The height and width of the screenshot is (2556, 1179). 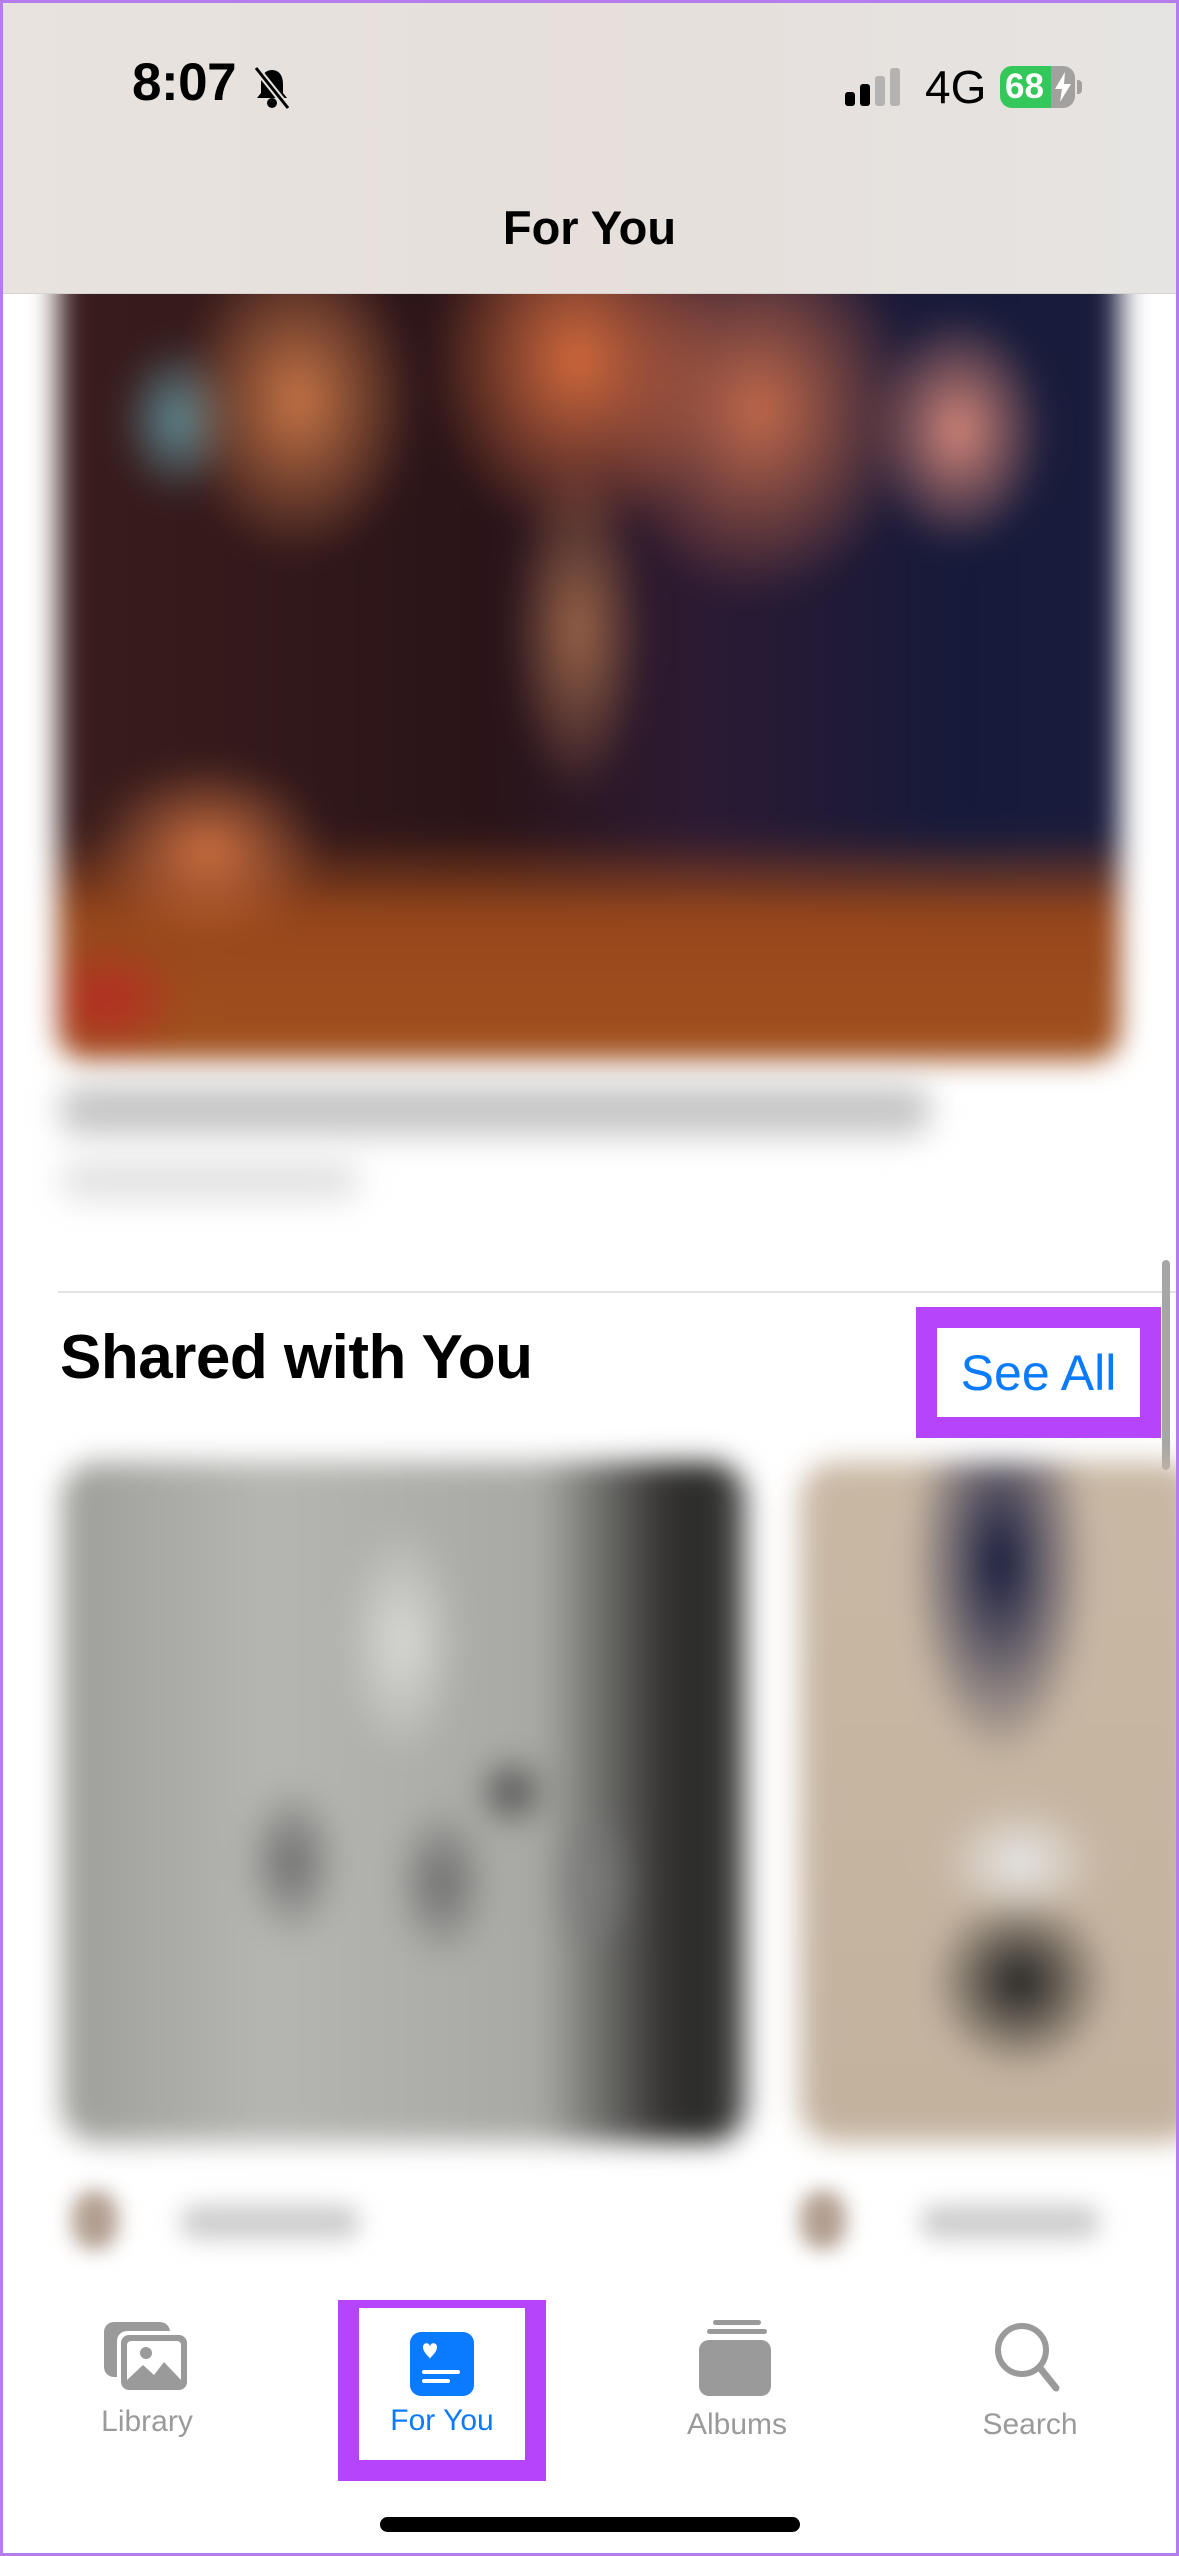 I want to click on tab-albums: Albums, so click(x=737, y=2390).